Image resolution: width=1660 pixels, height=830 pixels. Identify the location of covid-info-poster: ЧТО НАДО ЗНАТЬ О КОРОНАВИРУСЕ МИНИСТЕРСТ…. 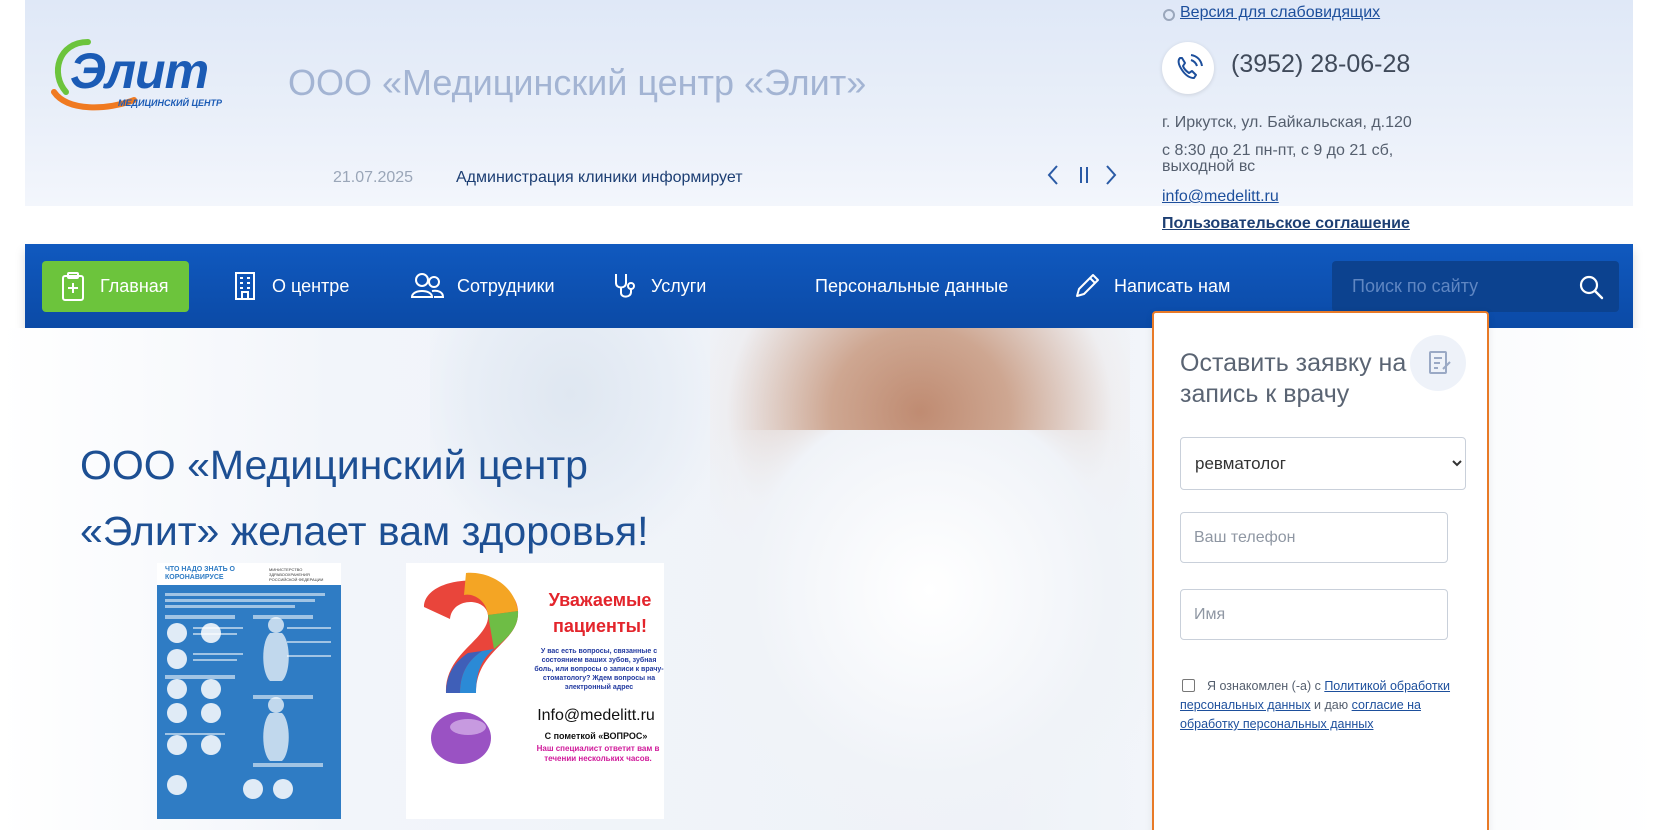
(249, 691).